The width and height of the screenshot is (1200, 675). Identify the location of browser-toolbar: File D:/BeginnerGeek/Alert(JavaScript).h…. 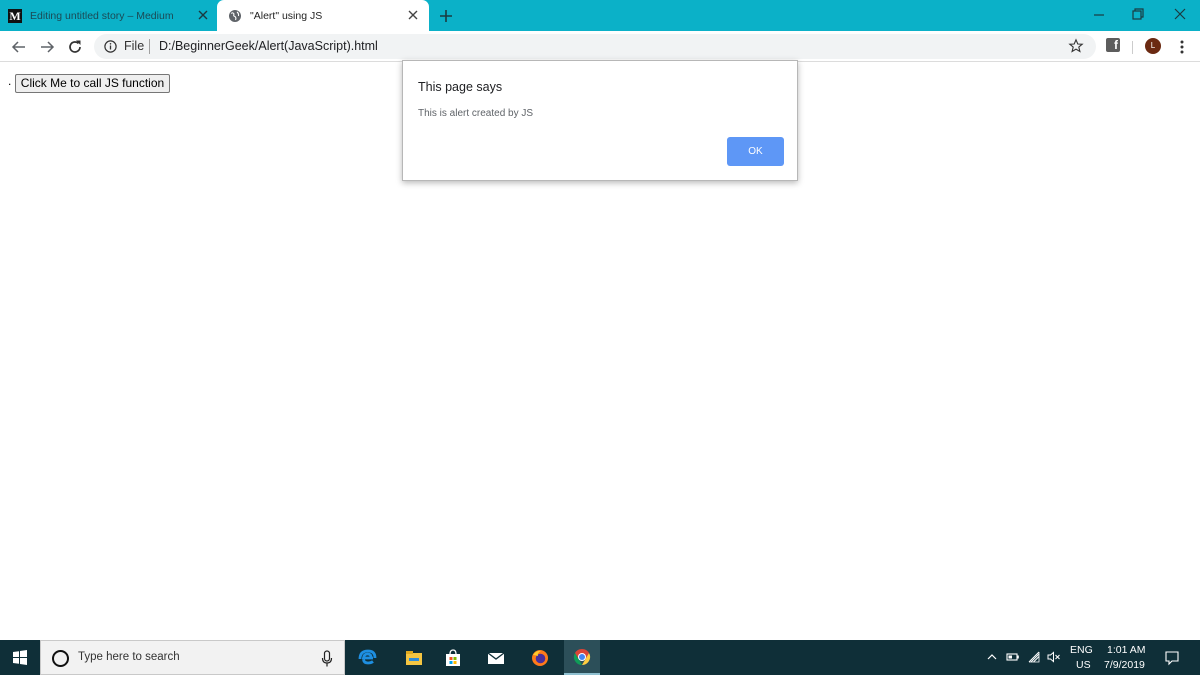
(600, 46).